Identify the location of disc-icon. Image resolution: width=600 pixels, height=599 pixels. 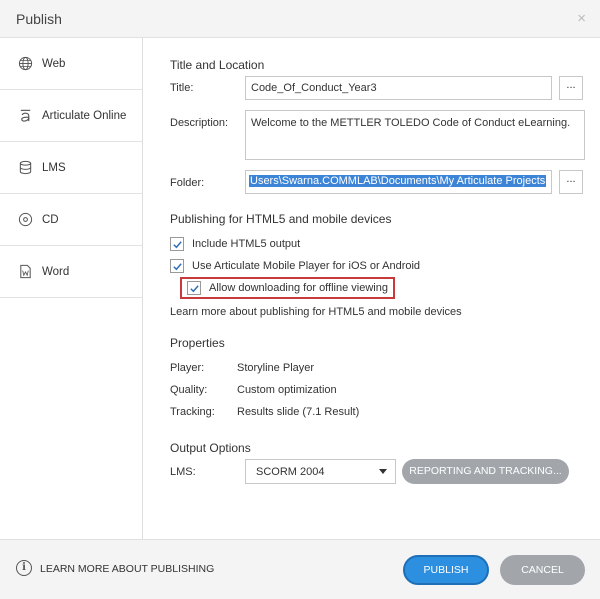
(25, 220).